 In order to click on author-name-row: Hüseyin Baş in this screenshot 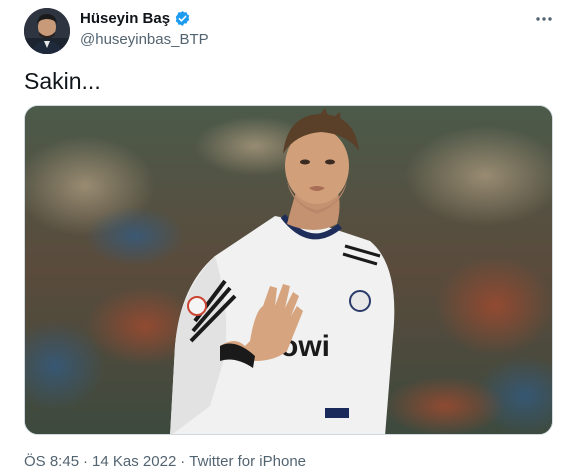, I will do `click(135, 18)`.